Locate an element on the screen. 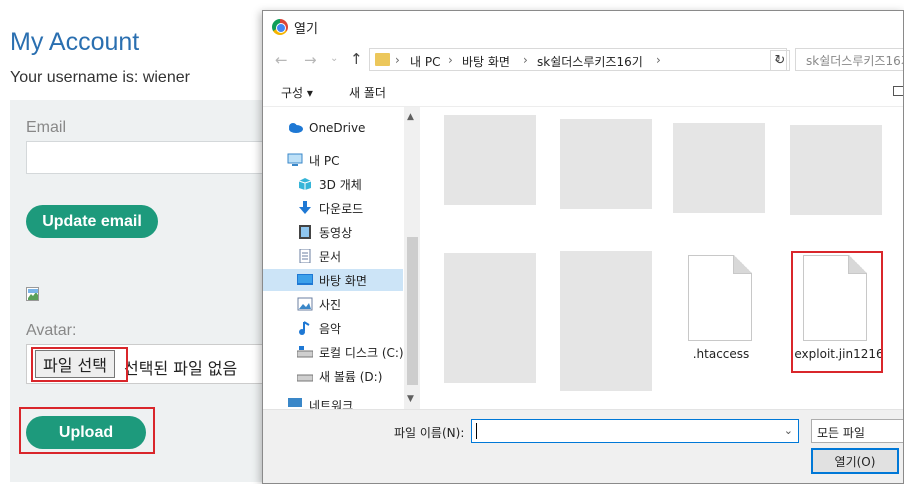 The width and height of the screenshot is (904, 484). download-icon is located at coordinates (305, 207).